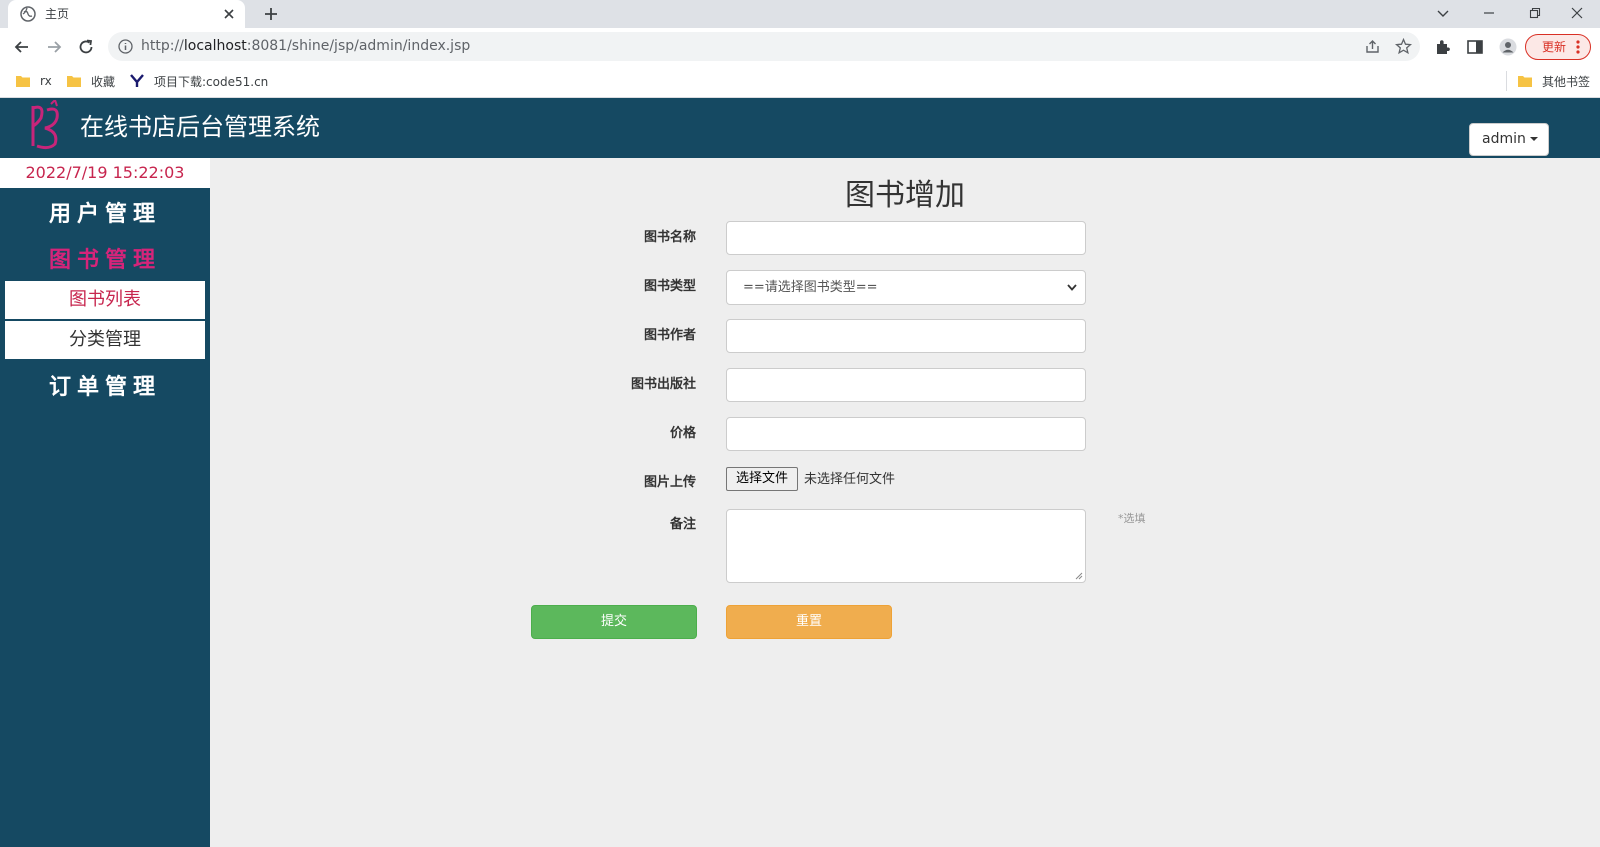  I want to click on bookmark-favorites: 收藏, so click(91, 81).